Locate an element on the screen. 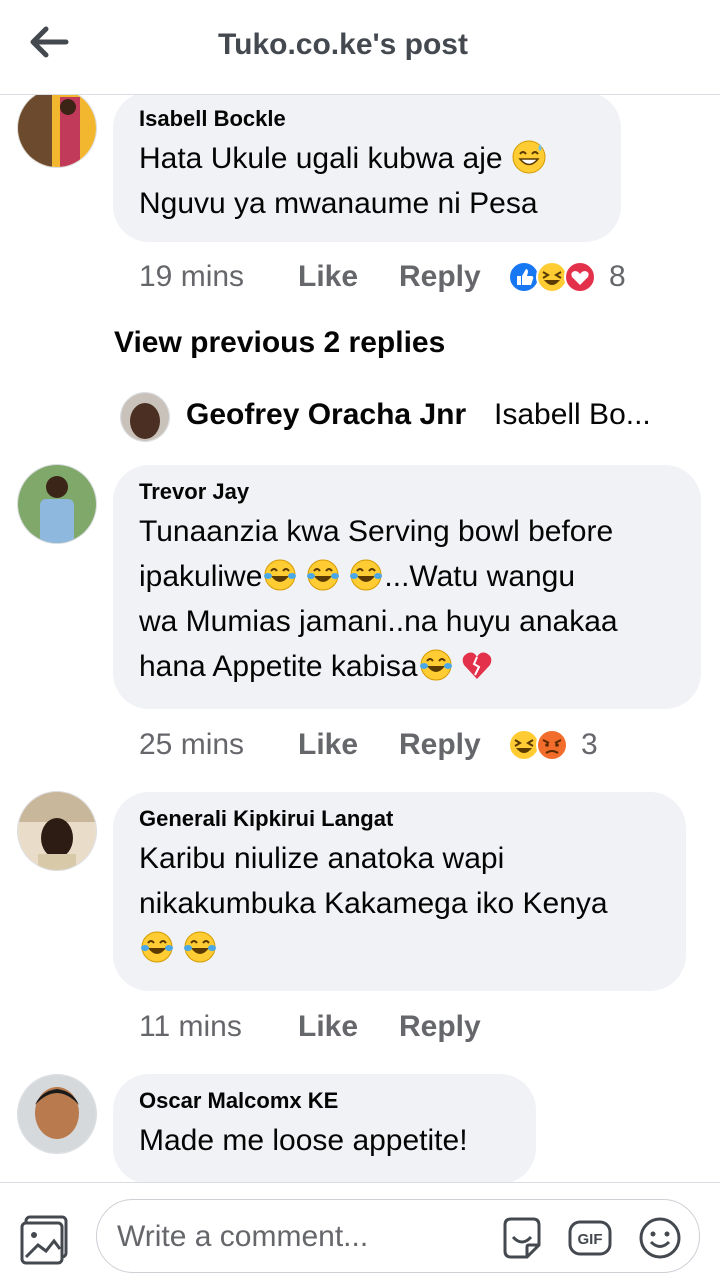 The height and width of the screenshot is (1275, 720). gif-icon: GIF is located at coordinates (590, 1238).